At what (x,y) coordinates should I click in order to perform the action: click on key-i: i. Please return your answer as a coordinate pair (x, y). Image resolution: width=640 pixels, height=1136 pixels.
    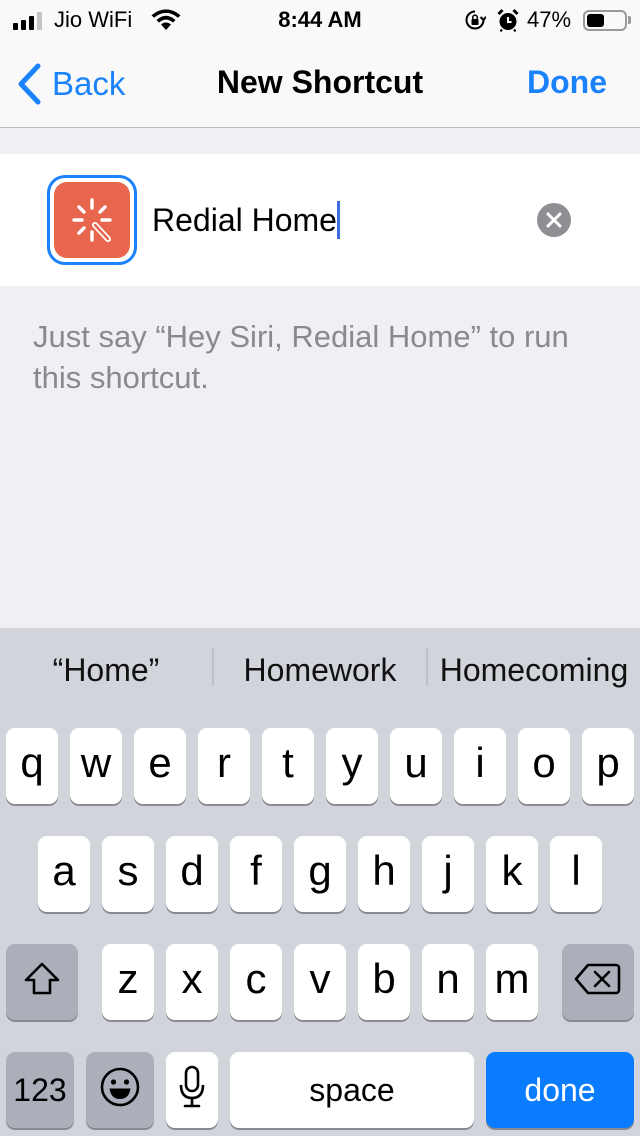
    Looking at the image, I should click on (480, 766).